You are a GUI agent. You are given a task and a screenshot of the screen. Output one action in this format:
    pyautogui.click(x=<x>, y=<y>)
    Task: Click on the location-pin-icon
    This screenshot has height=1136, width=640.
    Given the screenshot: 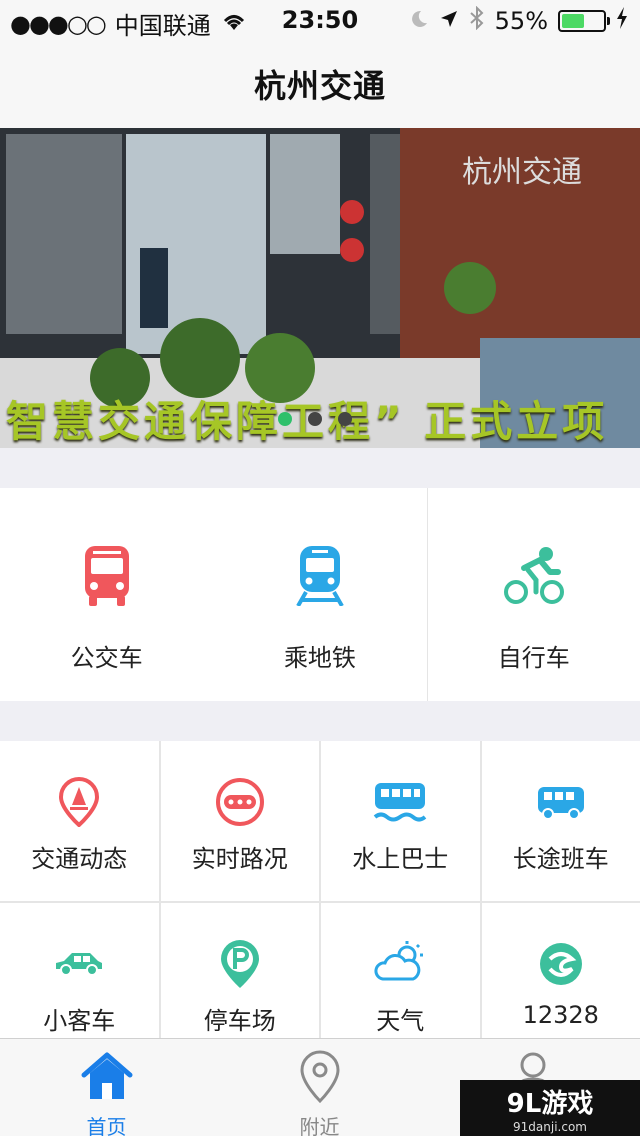 What is the action you would take?
    pyautogui.click(x=319, y=1076)
    